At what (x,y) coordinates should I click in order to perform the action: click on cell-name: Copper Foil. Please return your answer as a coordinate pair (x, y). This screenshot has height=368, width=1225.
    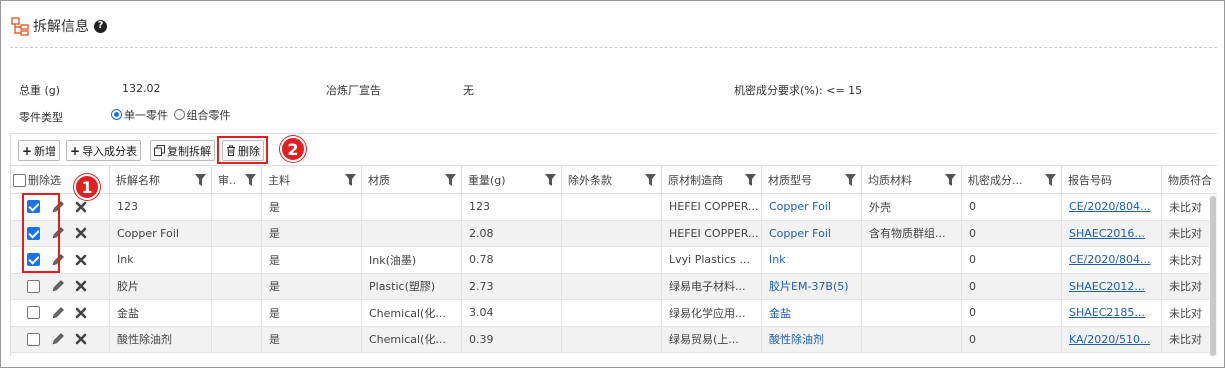
    Looking at the image, I should click on (161, 233).